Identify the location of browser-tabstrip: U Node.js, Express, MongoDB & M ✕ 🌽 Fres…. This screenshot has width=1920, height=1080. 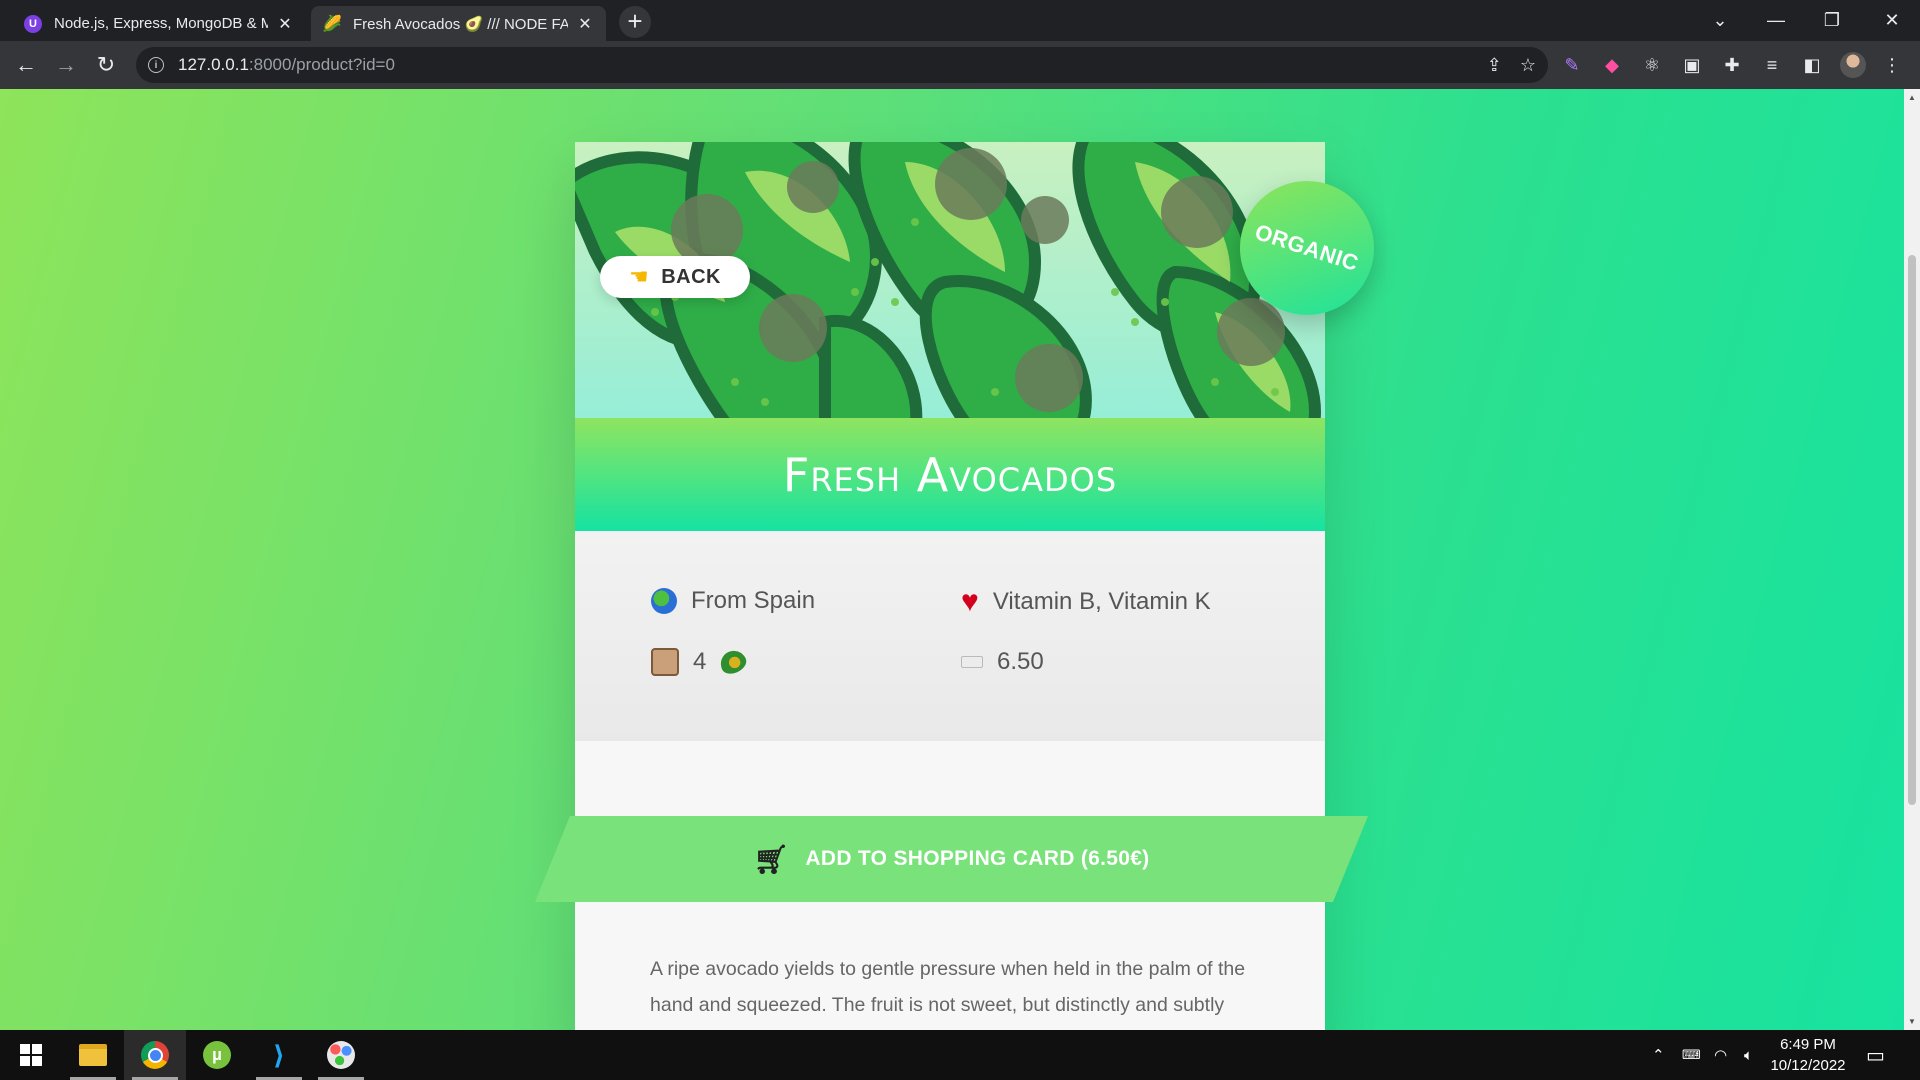
(960, 20).